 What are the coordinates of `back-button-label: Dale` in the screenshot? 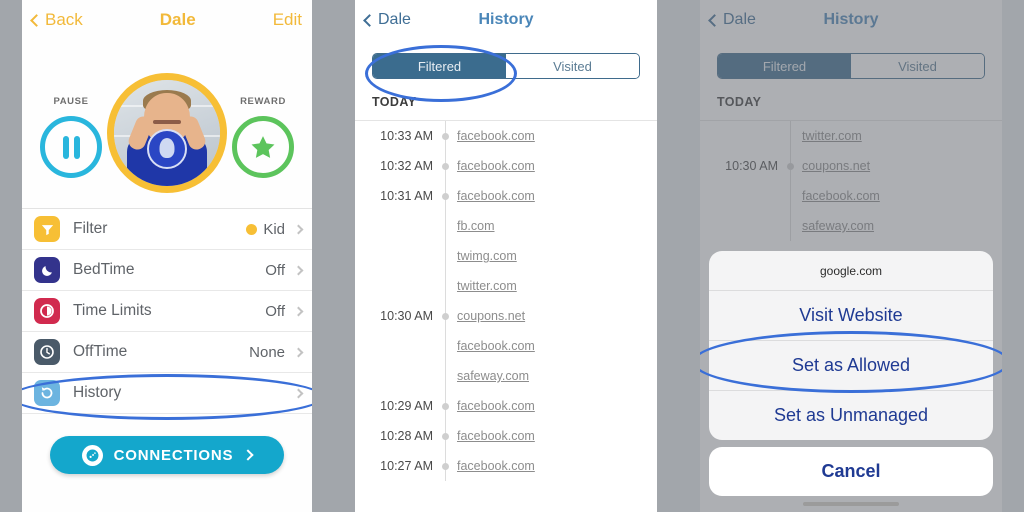 It's located at (394, 19).